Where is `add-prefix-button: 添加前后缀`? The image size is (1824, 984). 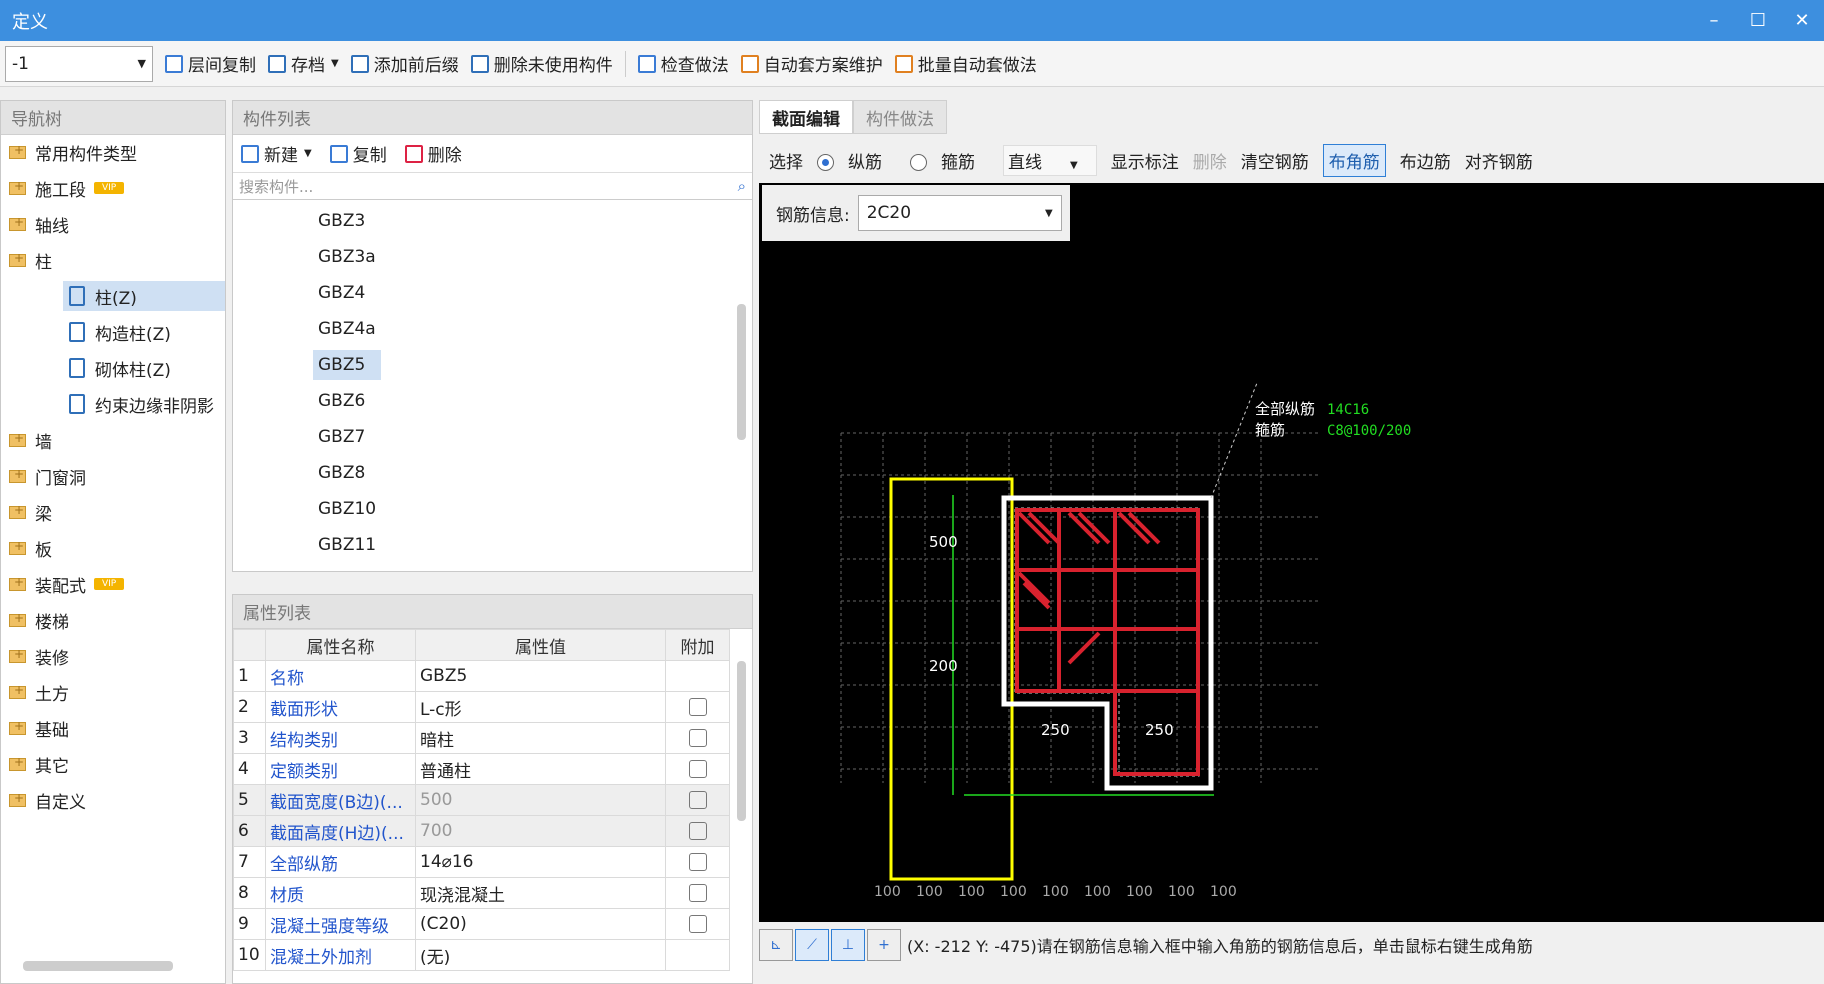
add-prefix-button: 添加前后缀 is located at coordinates (404, 63).